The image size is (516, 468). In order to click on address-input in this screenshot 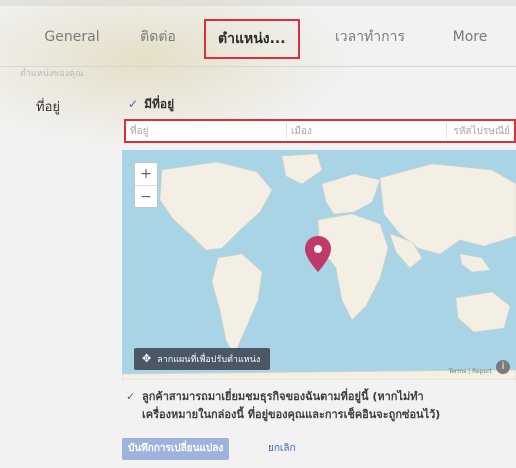, I will do `click(206, 131)`.